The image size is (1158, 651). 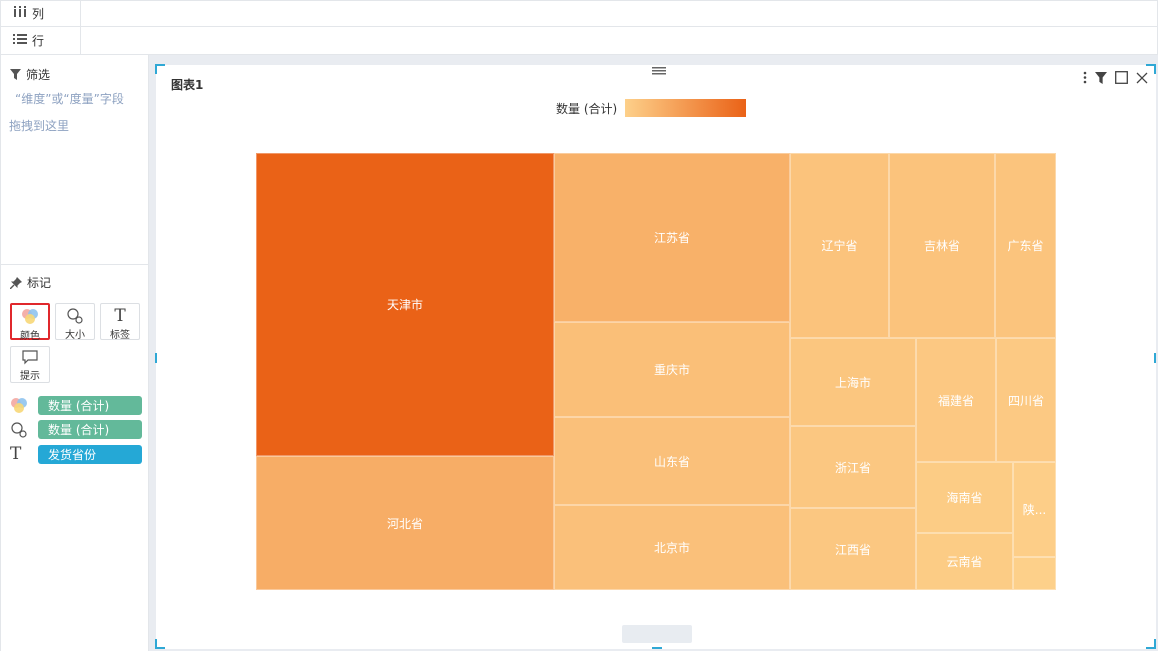 I want to click on treemap-tile-label: 河北省, so click(x=404, y=523).